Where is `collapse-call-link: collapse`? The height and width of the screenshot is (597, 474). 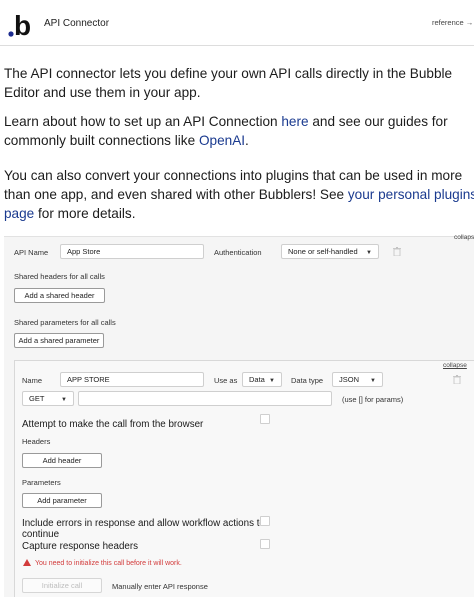 collapse-call-link: collapse is located at coordinates (455, 365).